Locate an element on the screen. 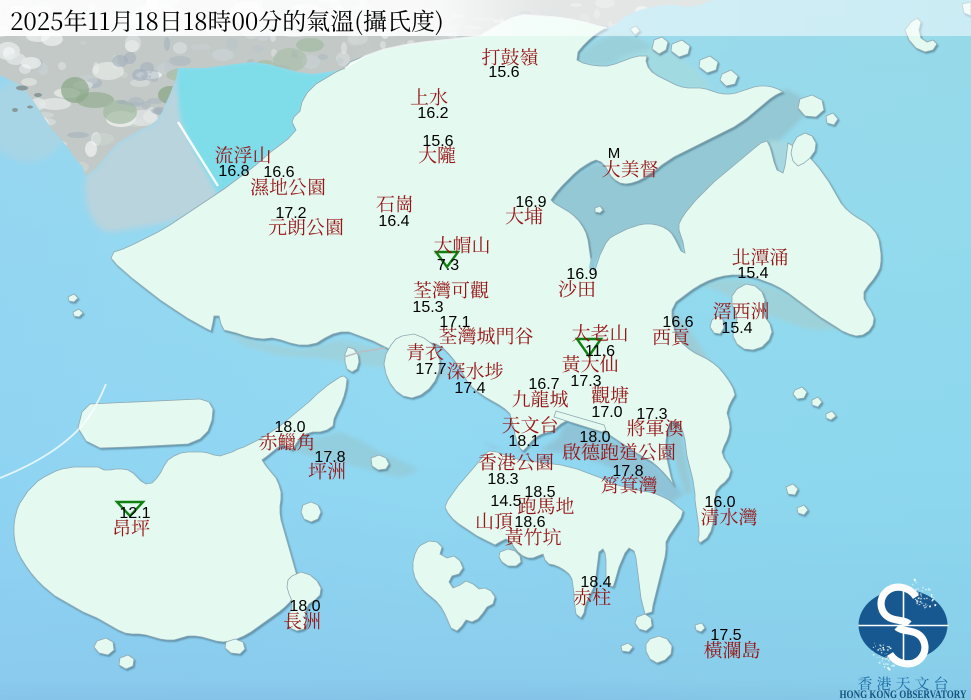 This screenshot has width=971, height=700. svg-text: 17.5 is located at coordinates (725, 635).